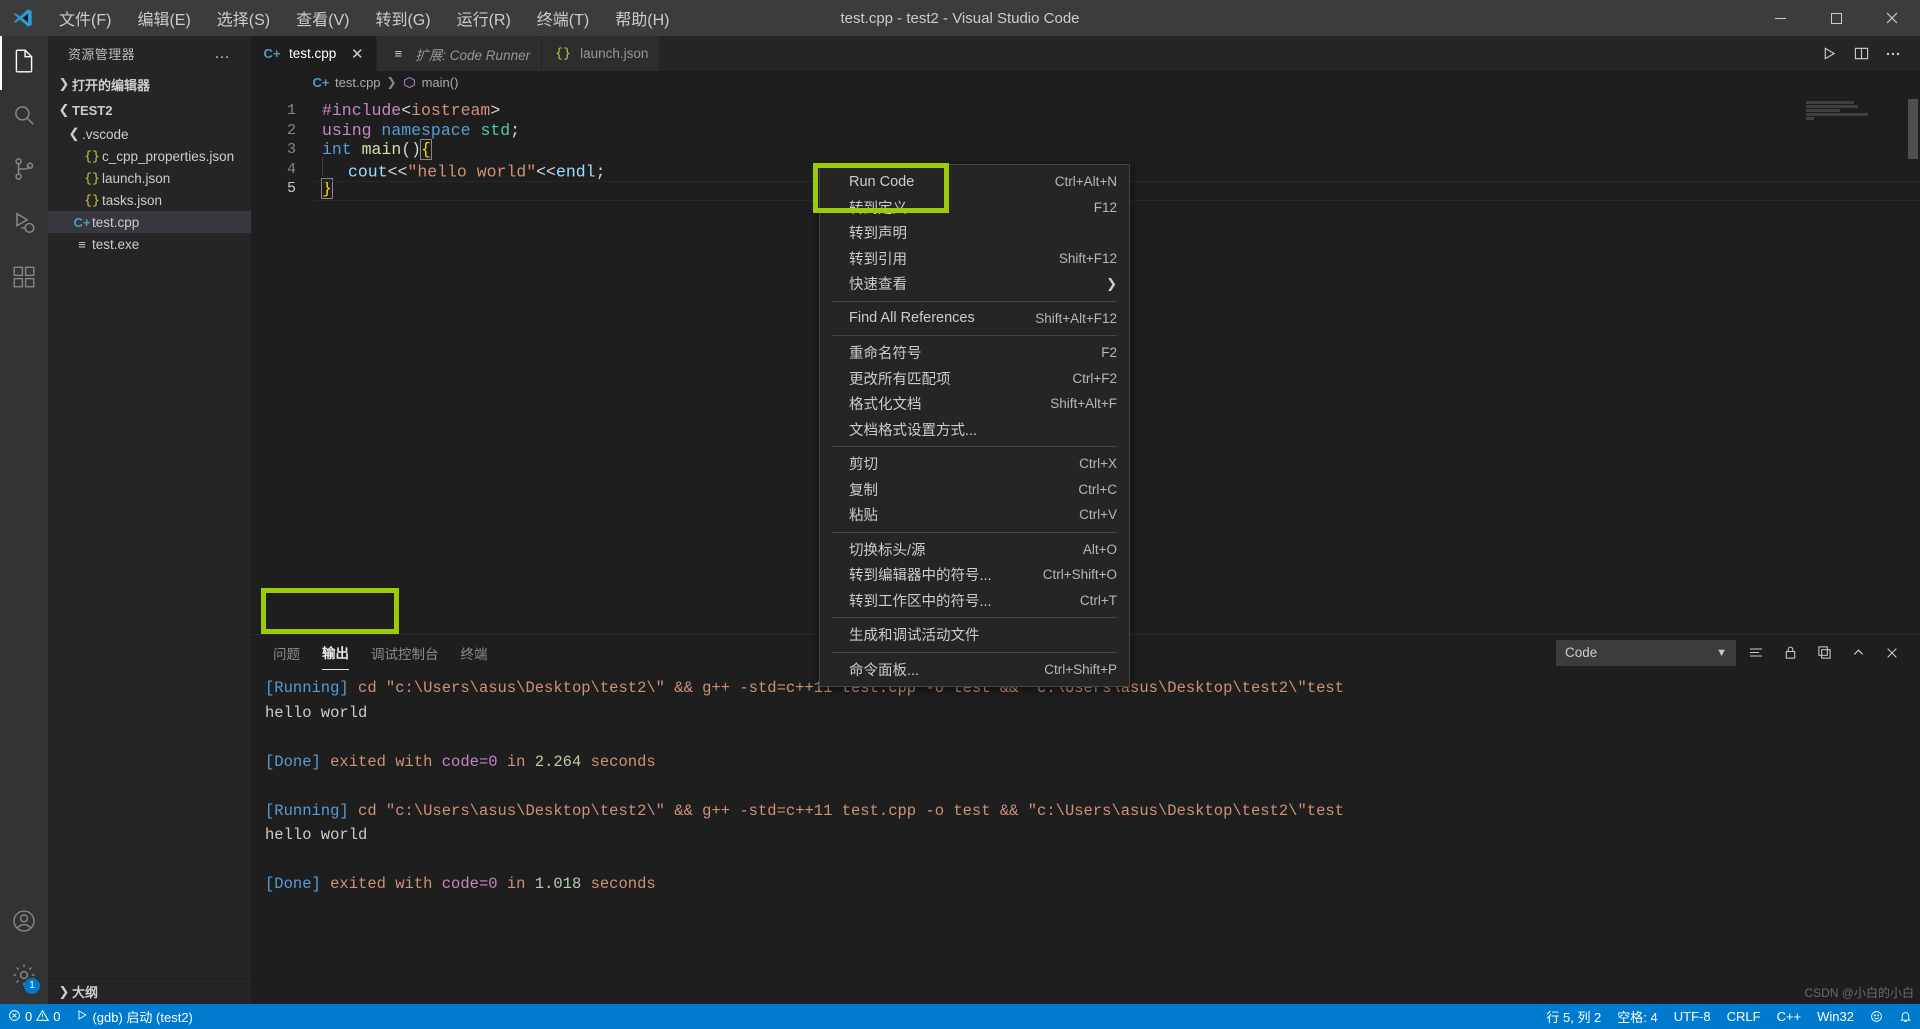 Image resolution: width=1920 pixels, height=1029 pixels. I want to click on status-bar-left: 0 0 (gdb) 启动 (test2), so click(100, 1016).